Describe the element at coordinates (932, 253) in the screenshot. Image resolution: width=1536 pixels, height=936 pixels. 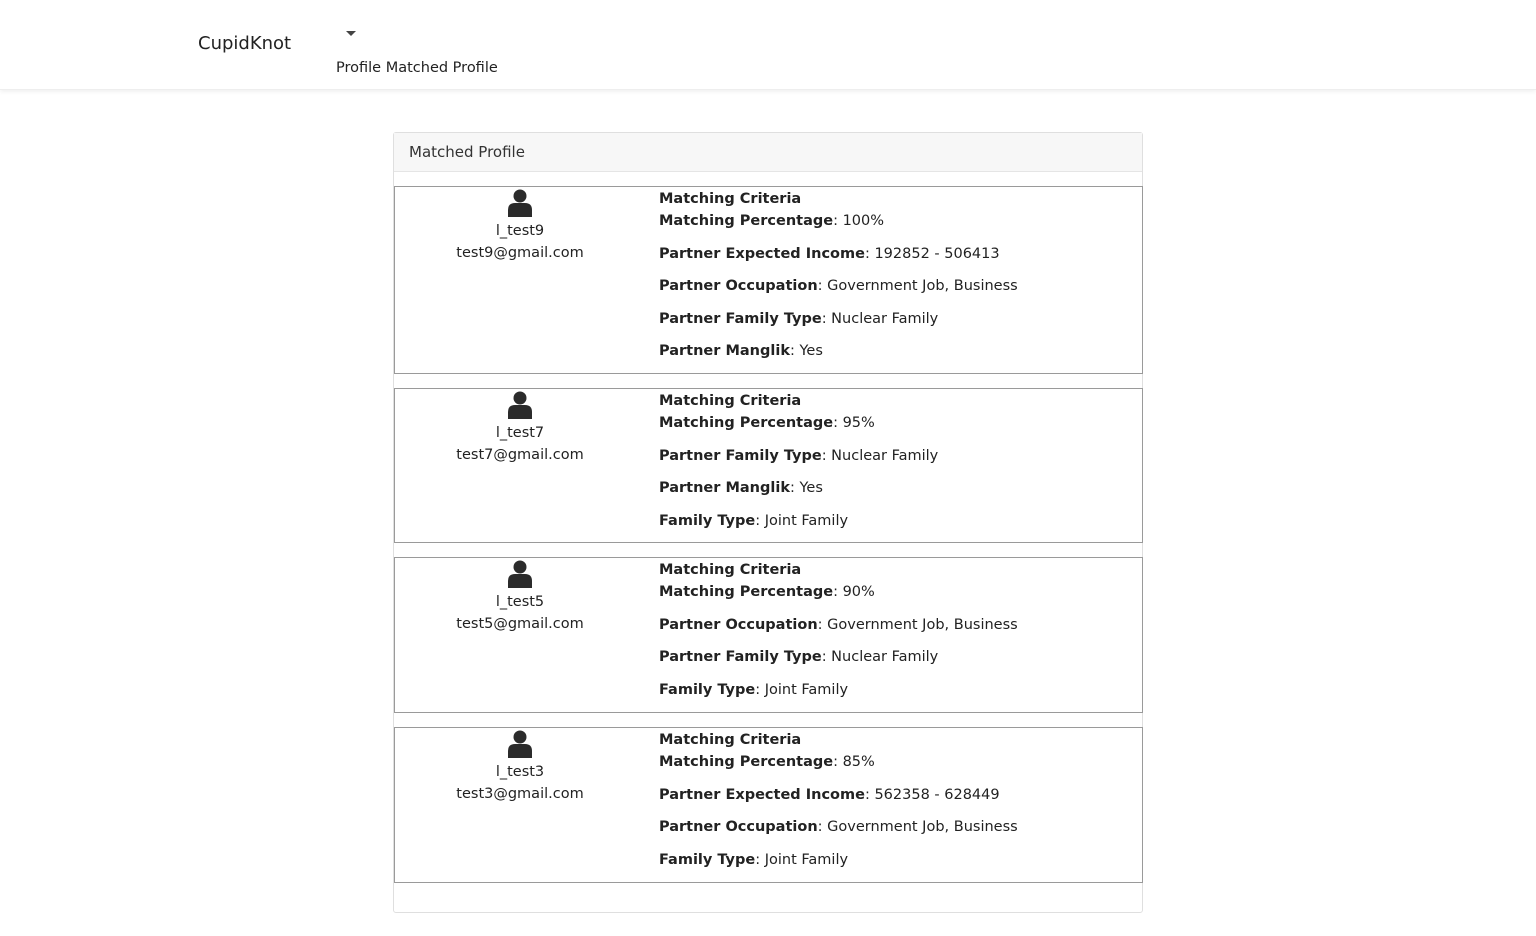
I see `criteria-value: : 192852 - 506413` at that location.